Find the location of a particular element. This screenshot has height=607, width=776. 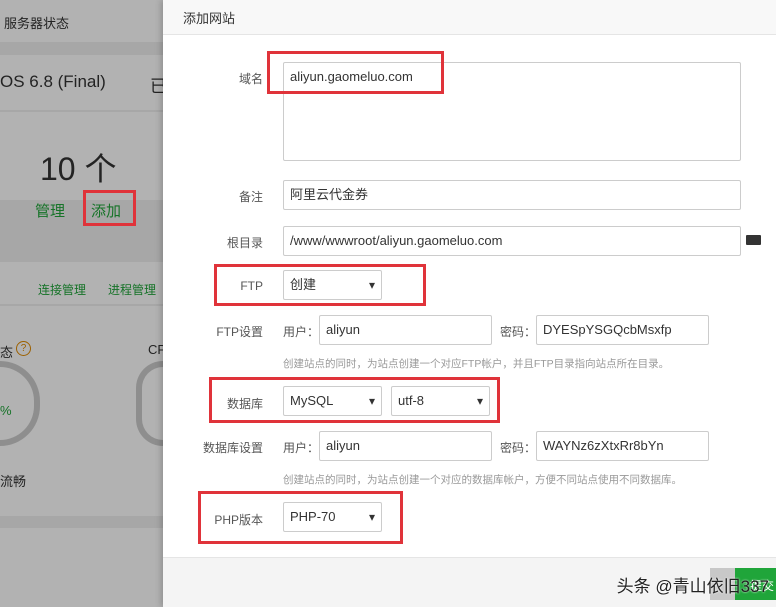

note-label: 备注 is located at coordinates (250, 197).